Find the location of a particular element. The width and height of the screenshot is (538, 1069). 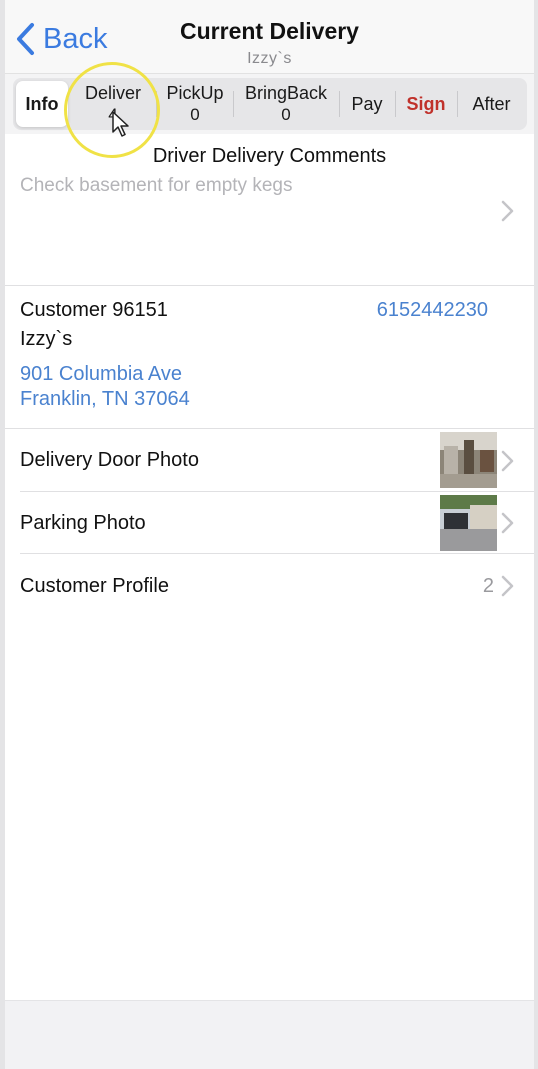

door-photo-image is located at coordinates (468, 460).